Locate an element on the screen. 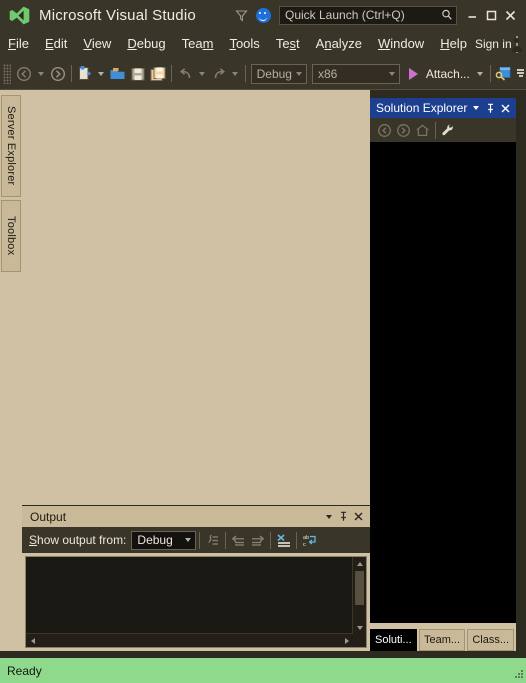  output-vertical-scrollbar is located at coordinates (359, 595).